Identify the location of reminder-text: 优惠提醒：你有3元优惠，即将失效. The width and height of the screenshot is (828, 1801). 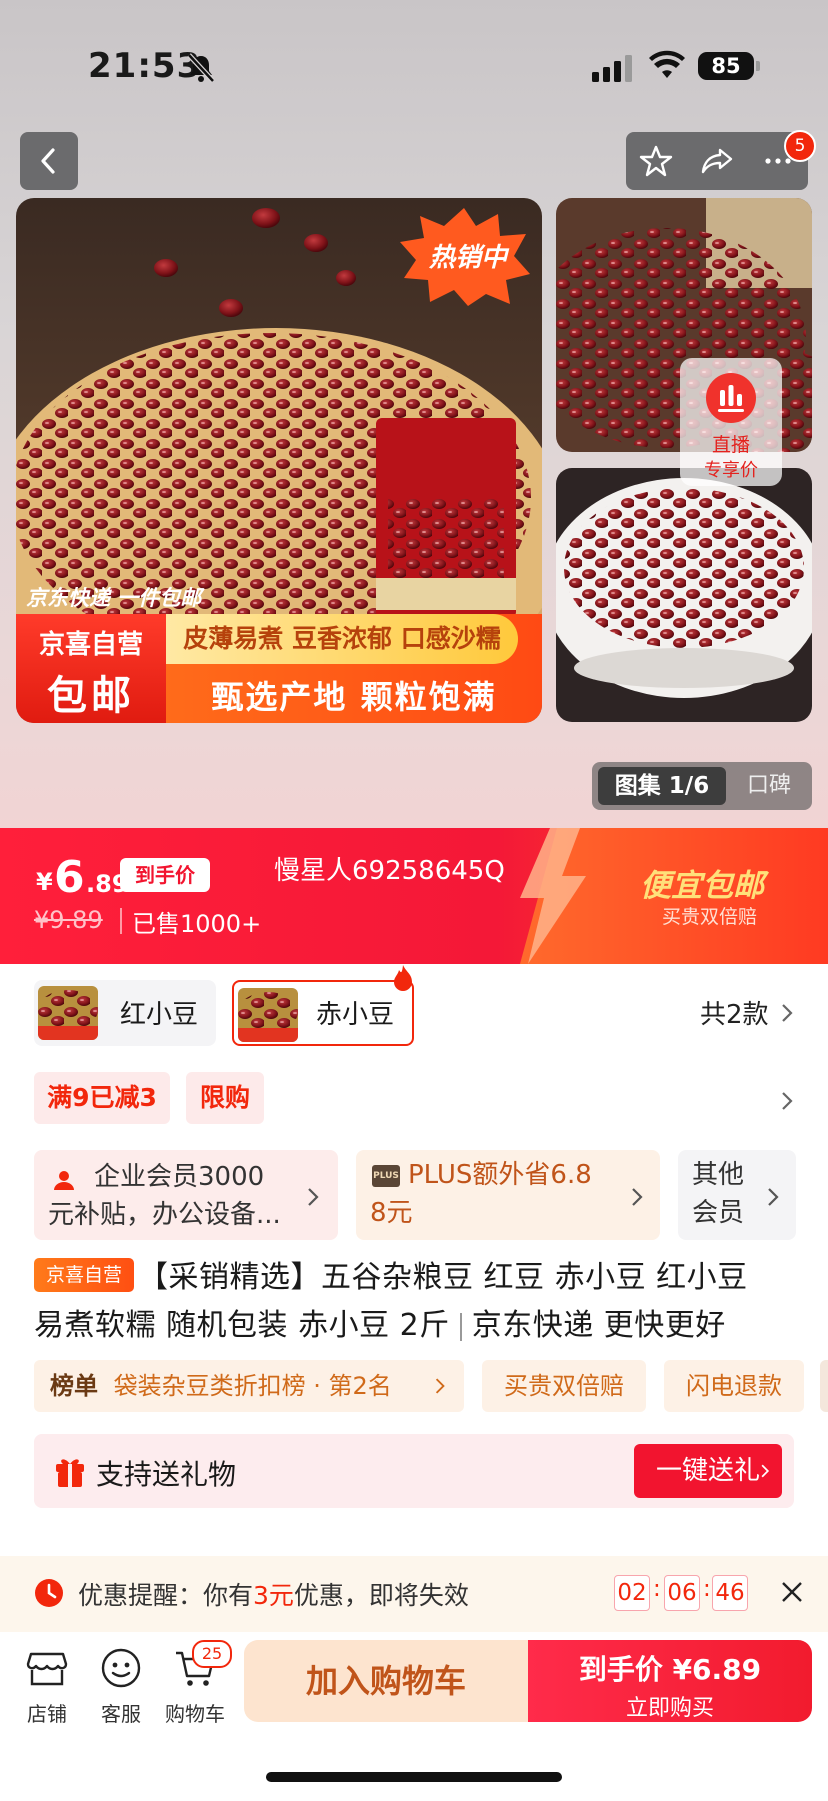
(273, 1594).